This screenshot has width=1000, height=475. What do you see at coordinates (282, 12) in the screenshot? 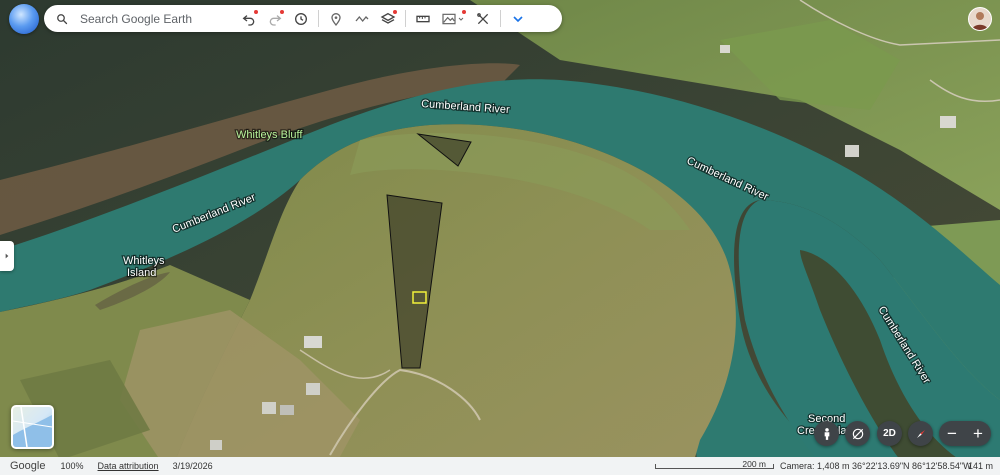
I see `redo-indicator-dot` at bounding box center [282, 12].